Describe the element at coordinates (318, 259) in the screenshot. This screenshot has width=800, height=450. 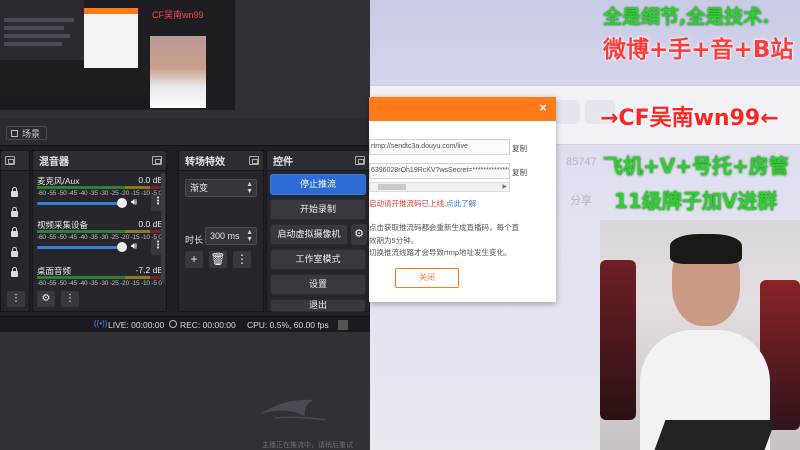
I see `studio-mode-button: 工作室模式` at that location.